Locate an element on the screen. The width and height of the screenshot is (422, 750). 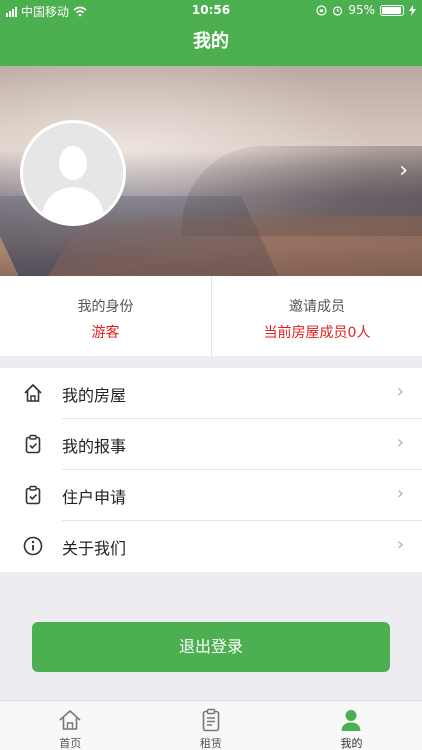
menu-item-label: 我的报事 is located at coordinates (94, 446).